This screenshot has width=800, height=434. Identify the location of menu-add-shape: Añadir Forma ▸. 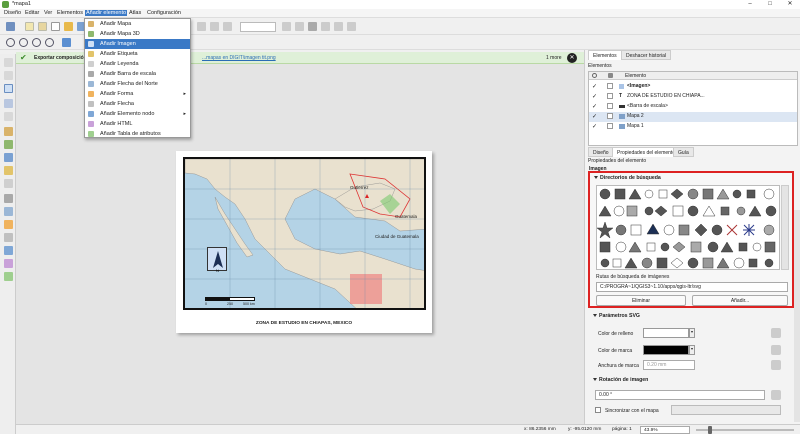
(137, 94).